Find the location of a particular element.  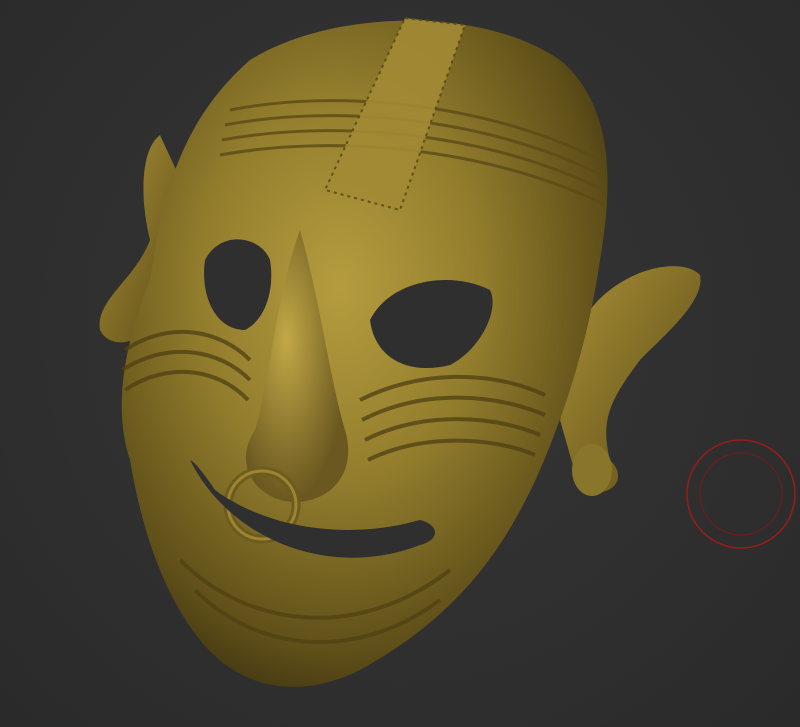

brush-inner-radius is located at coordinates (741, 494).